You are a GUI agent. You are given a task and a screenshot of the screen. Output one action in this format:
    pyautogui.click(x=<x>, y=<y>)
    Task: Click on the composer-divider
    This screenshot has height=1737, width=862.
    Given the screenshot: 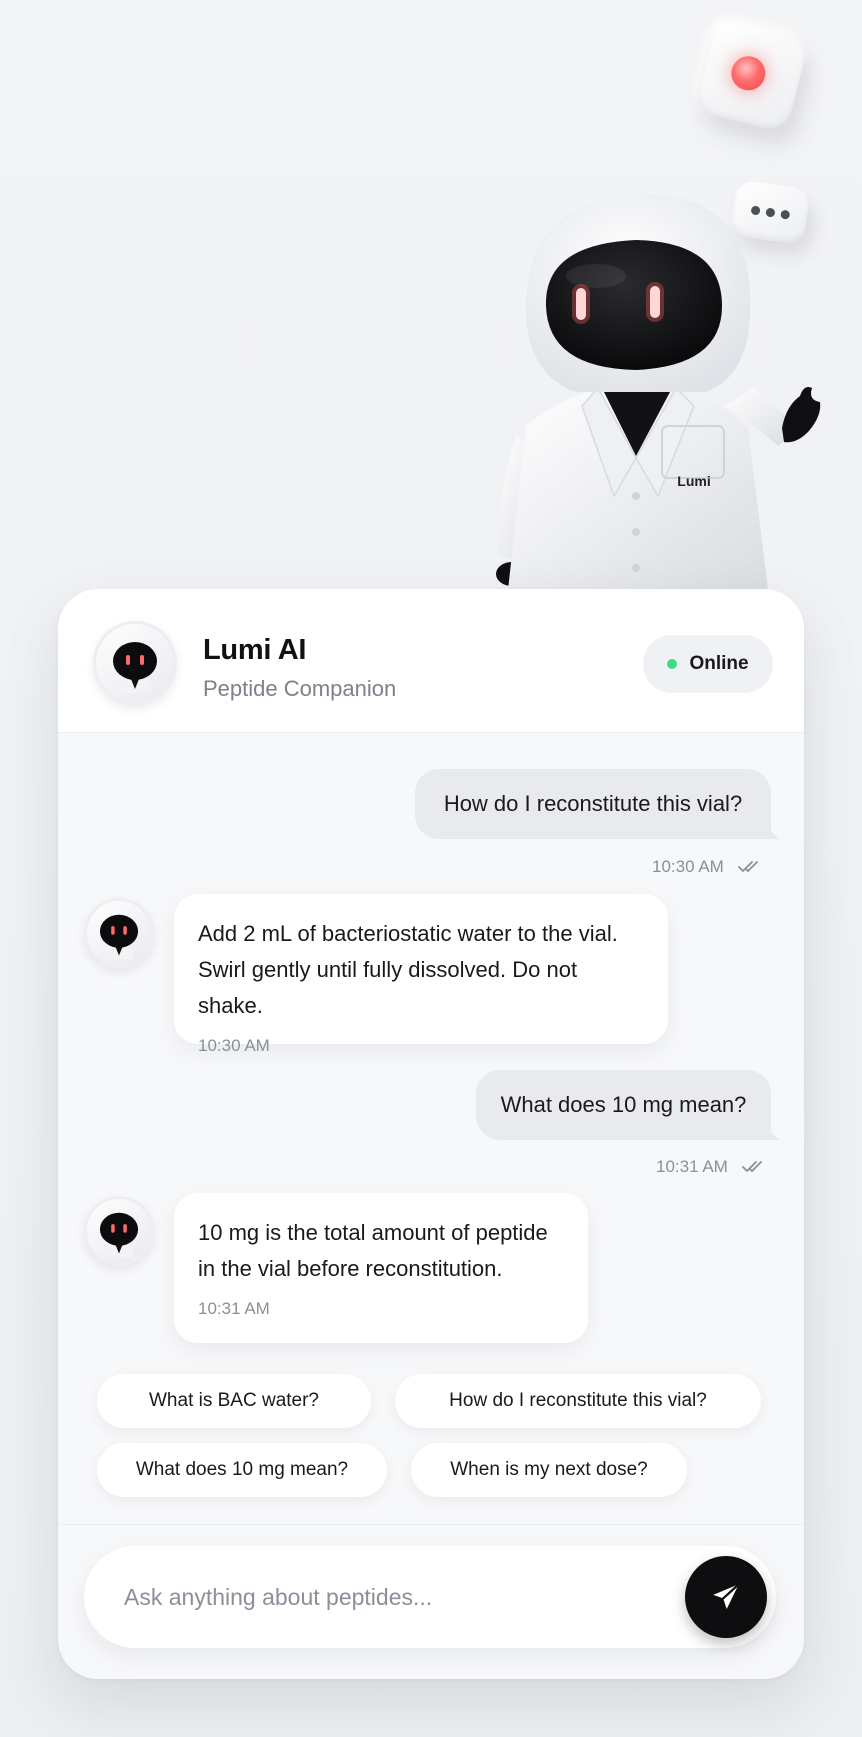 What is the action you would take?
    pyautogui.click(x=431, y=1524)
    